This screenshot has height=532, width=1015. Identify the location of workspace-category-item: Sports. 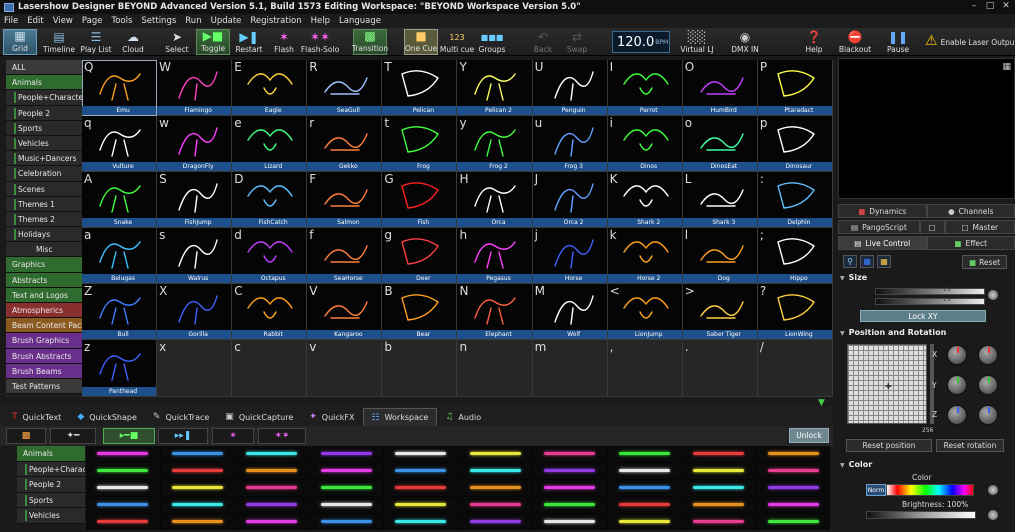
(51, 500).